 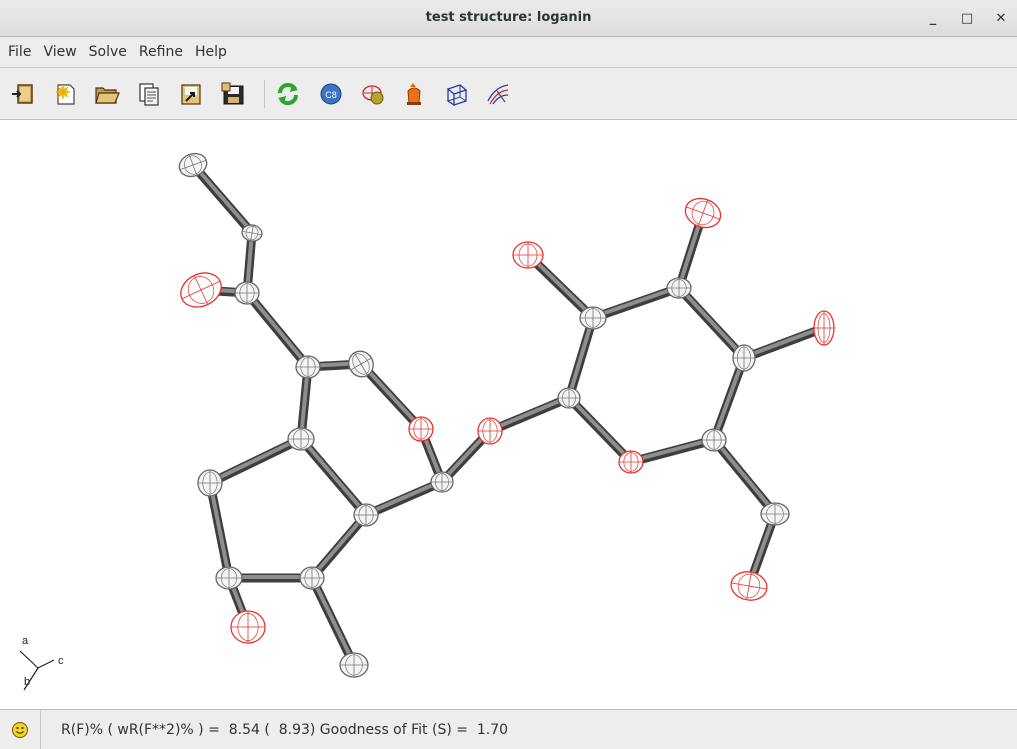 I want to click on axis-label-a: a, so click(x=25, y=641).